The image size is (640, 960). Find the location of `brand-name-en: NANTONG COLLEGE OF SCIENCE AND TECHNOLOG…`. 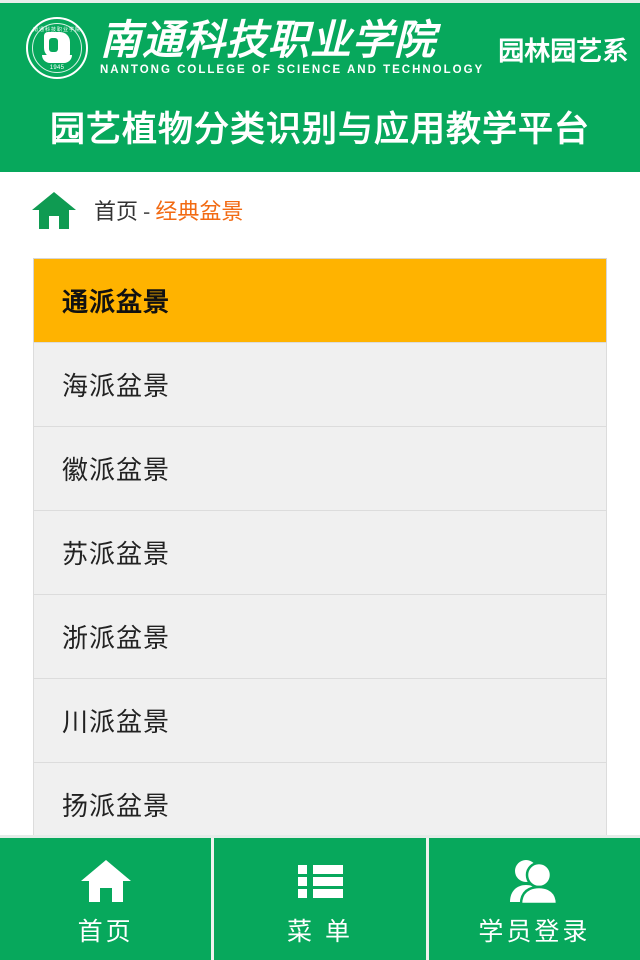

brand-name-en: NANTONG COLLEGE OF SCIENCE AND TECHNOLOG… is located at coordinates (292, 70).